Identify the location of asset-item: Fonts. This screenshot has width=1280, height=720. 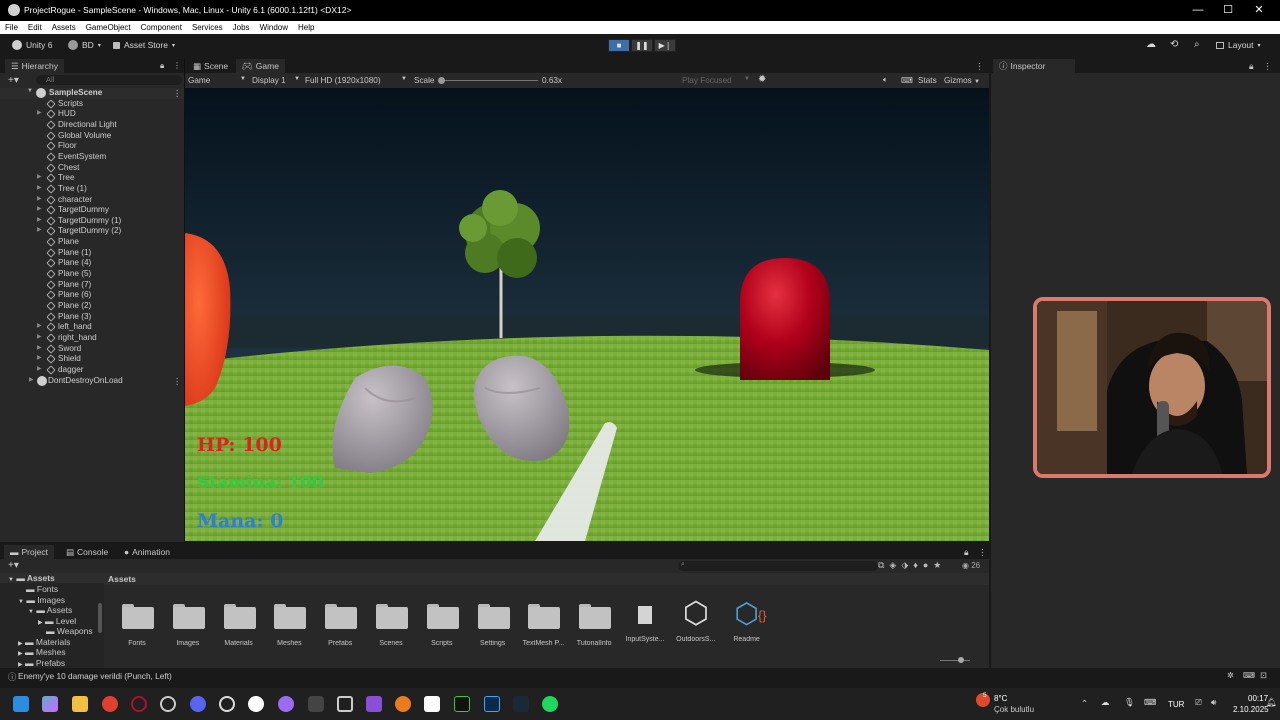
(137, 622).